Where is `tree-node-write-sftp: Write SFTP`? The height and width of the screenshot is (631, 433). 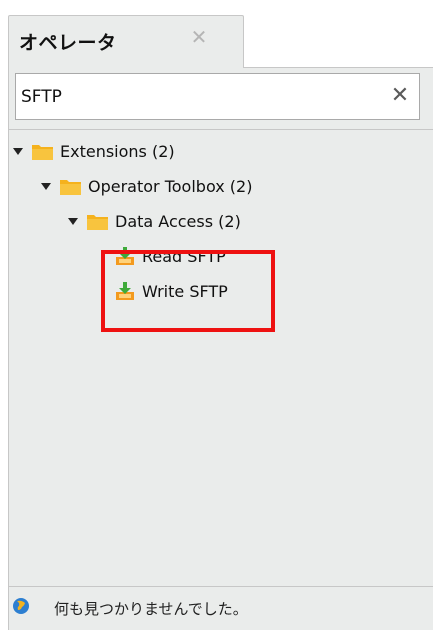 tree-node-write-sftp: Write SFTP is located at coordinates (171, 291).